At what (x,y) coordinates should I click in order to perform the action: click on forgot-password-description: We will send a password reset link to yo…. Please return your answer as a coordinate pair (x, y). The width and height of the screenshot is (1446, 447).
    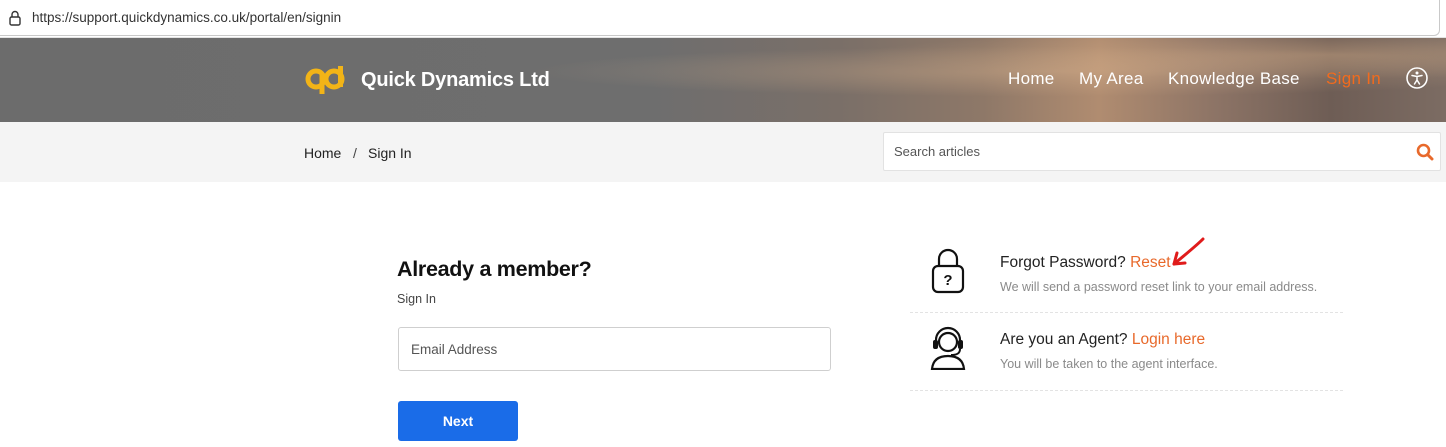
    Looking at the image, I should click on (1159, 287).